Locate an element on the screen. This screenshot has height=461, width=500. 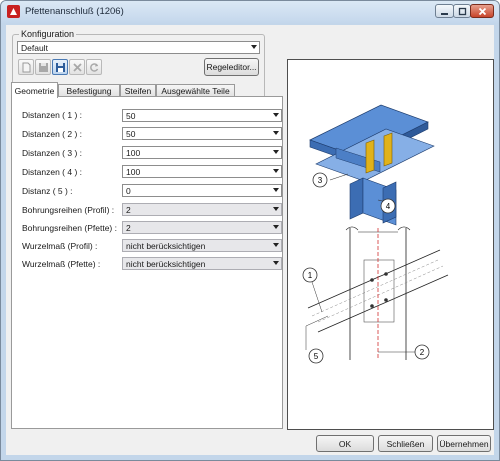
close-button is located at coordinates (482, 11).